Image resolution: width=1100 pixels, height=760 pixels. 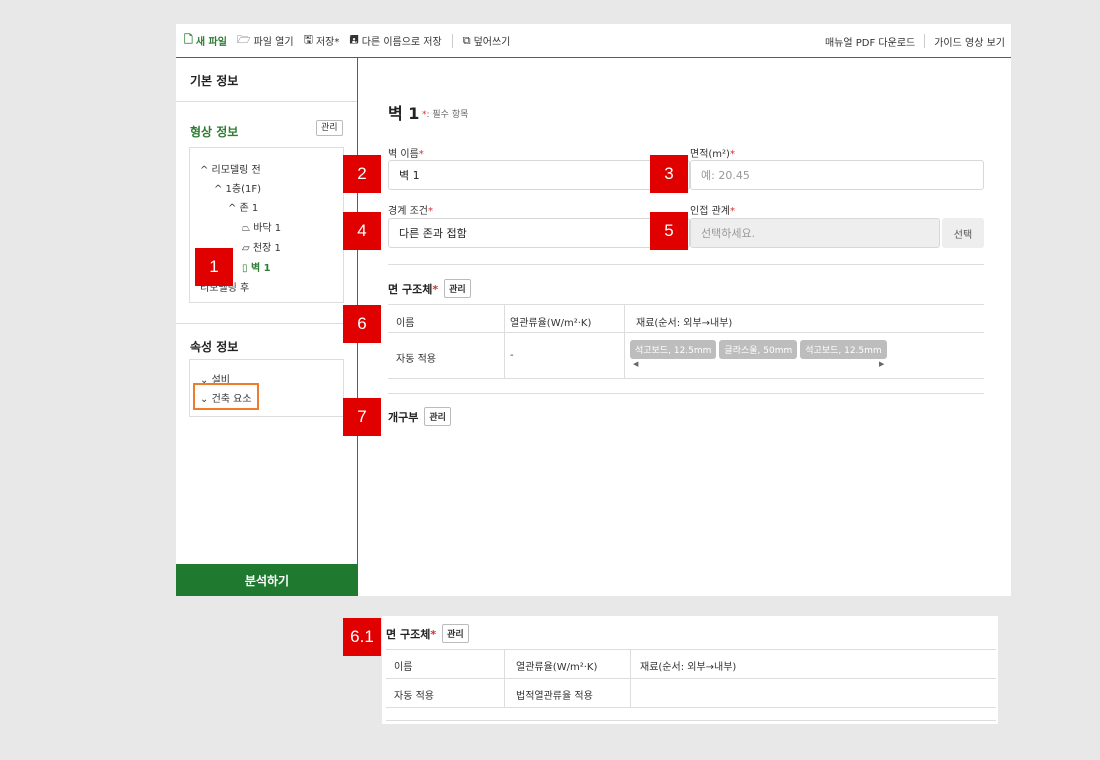 What do you see at coordinates (214, 80) in the screenshot?
I see `basic-info-title: 기본 정보` at bounding box center [214, 80].